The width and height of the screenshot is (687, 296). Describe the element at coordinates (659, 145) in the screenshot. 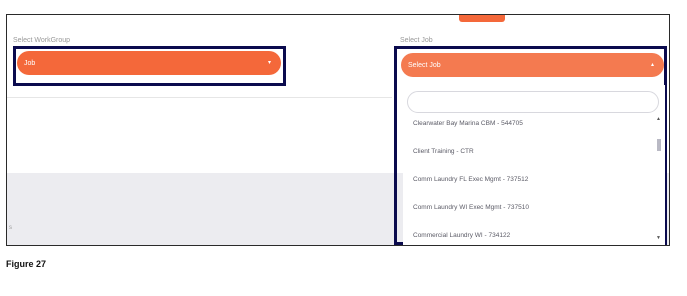

I see `scrollbar-thumb` at that location.